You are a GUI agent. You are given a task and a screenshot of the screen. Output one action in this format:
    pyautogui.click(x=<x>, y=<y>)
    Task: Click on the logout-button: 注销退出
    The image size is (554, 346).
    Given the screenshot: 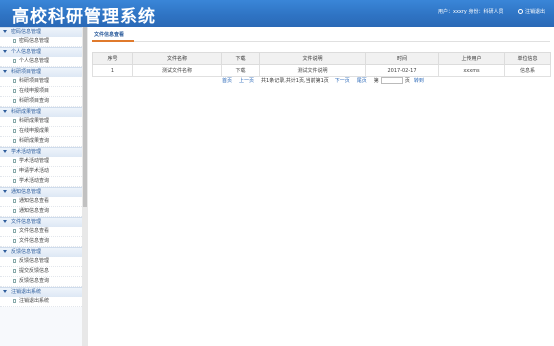 What is the action you would take?
    pyautogui.click(x=531, y=11)
    